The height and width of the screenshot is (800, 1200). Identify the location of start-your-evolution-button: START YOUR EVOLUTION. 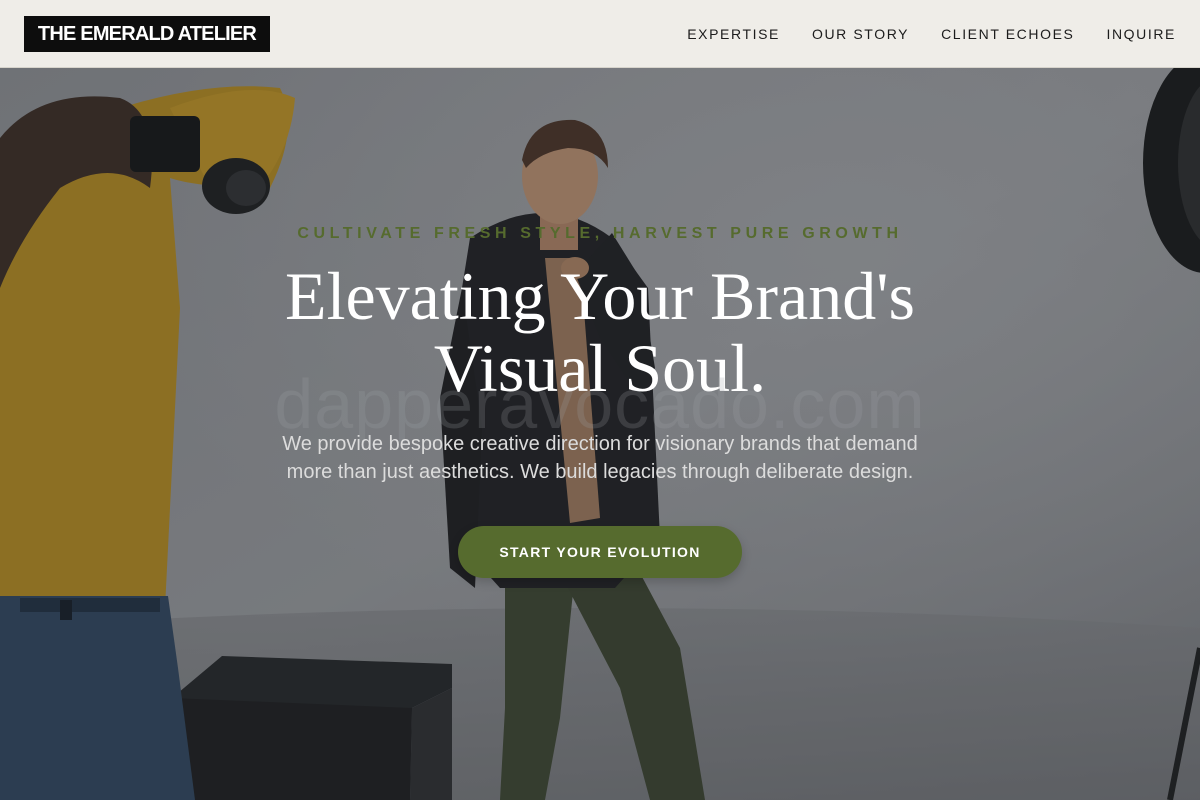
(600, 552).